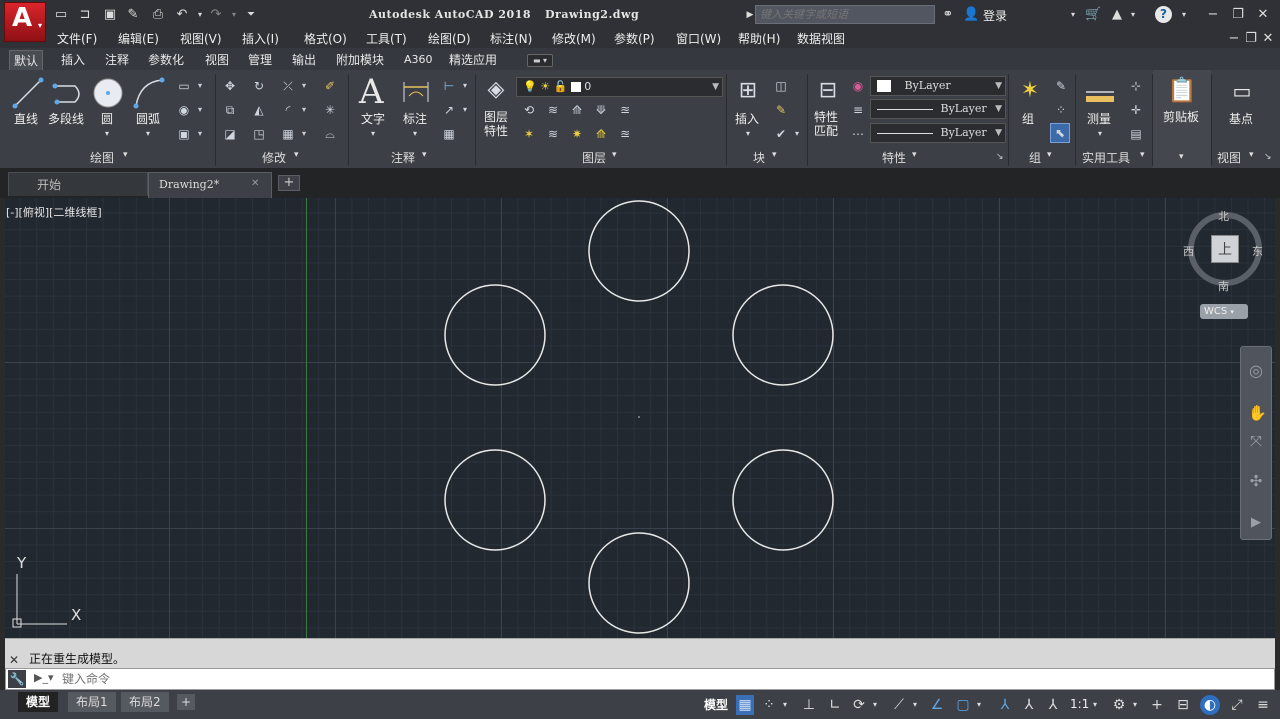  I want to click on linetype-combo: ByLayer ▼, so click(938, 133).